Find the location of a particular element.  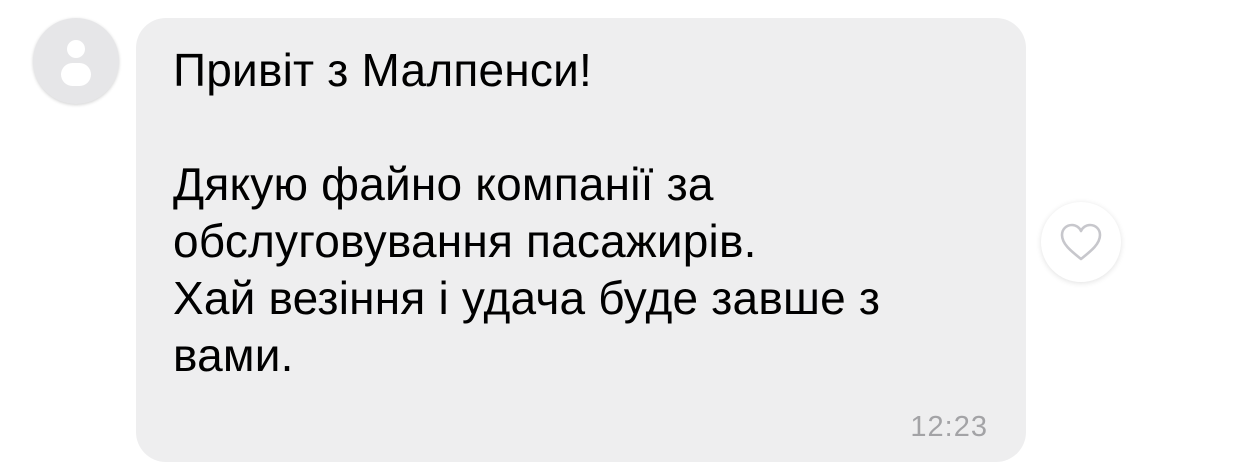

like-reaction-button is located at coordinates (1081, 242).